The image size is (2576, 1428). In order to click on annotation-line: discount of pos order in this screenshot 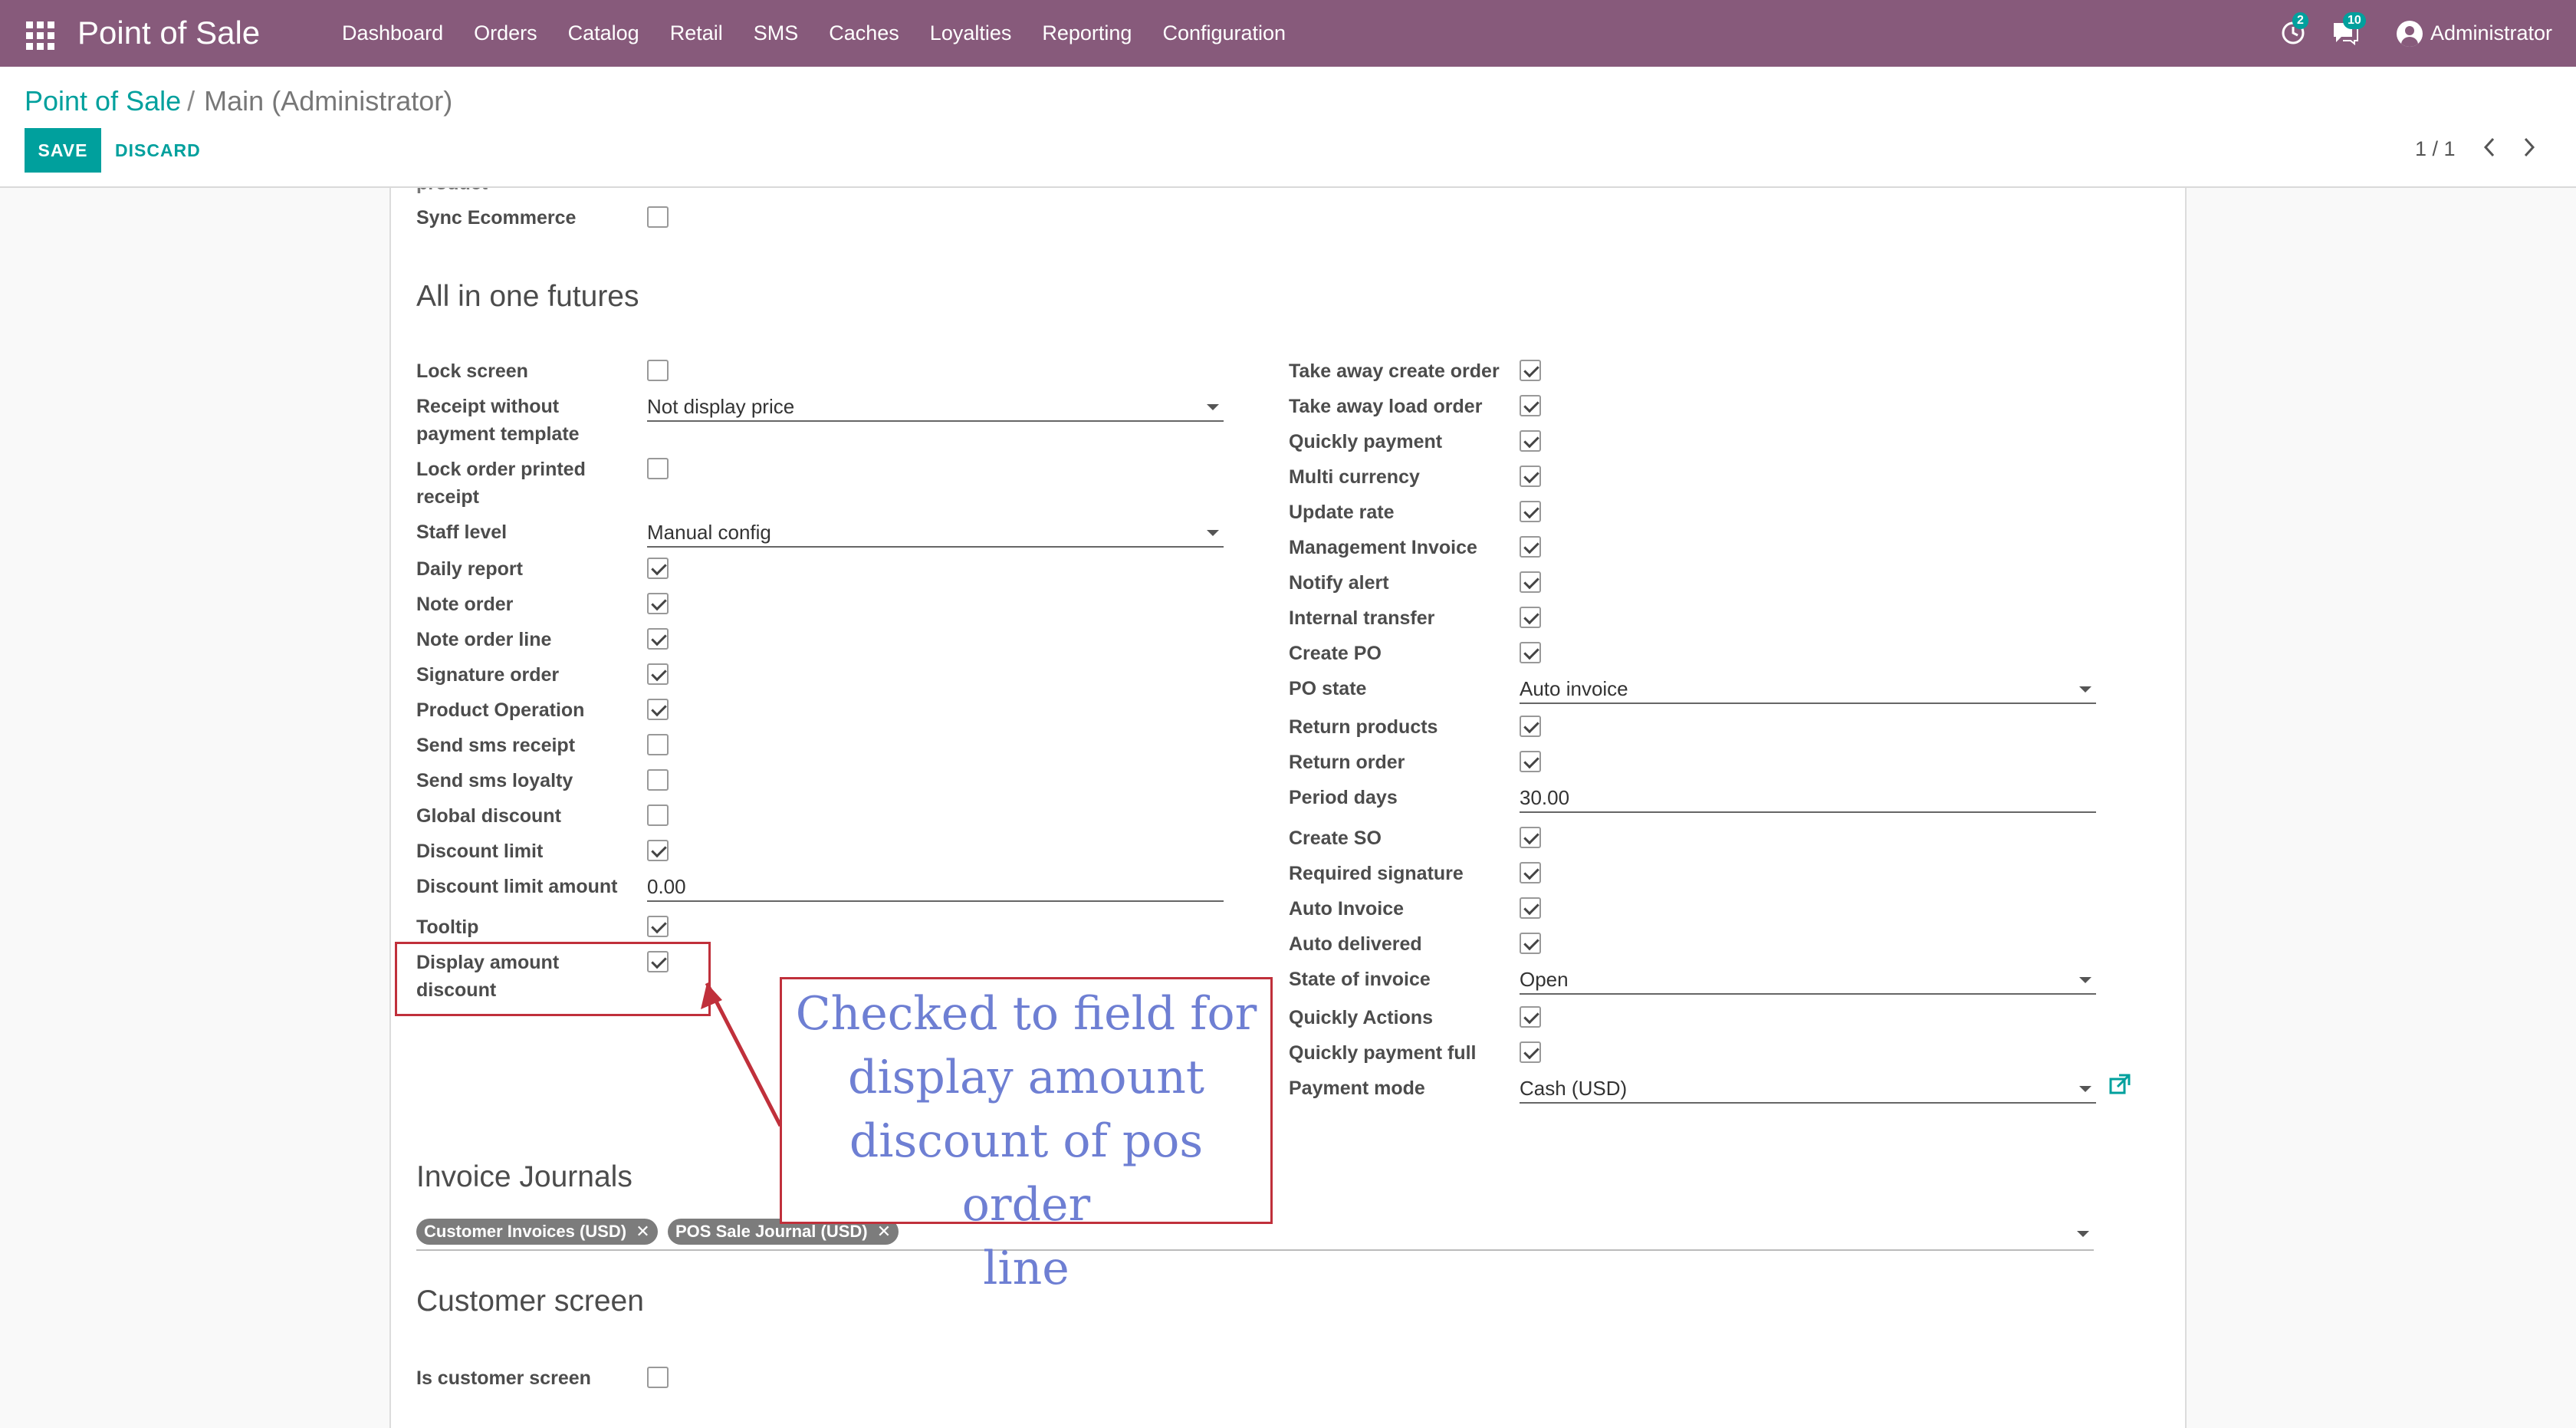, I will do `click(1027, 1173)`.